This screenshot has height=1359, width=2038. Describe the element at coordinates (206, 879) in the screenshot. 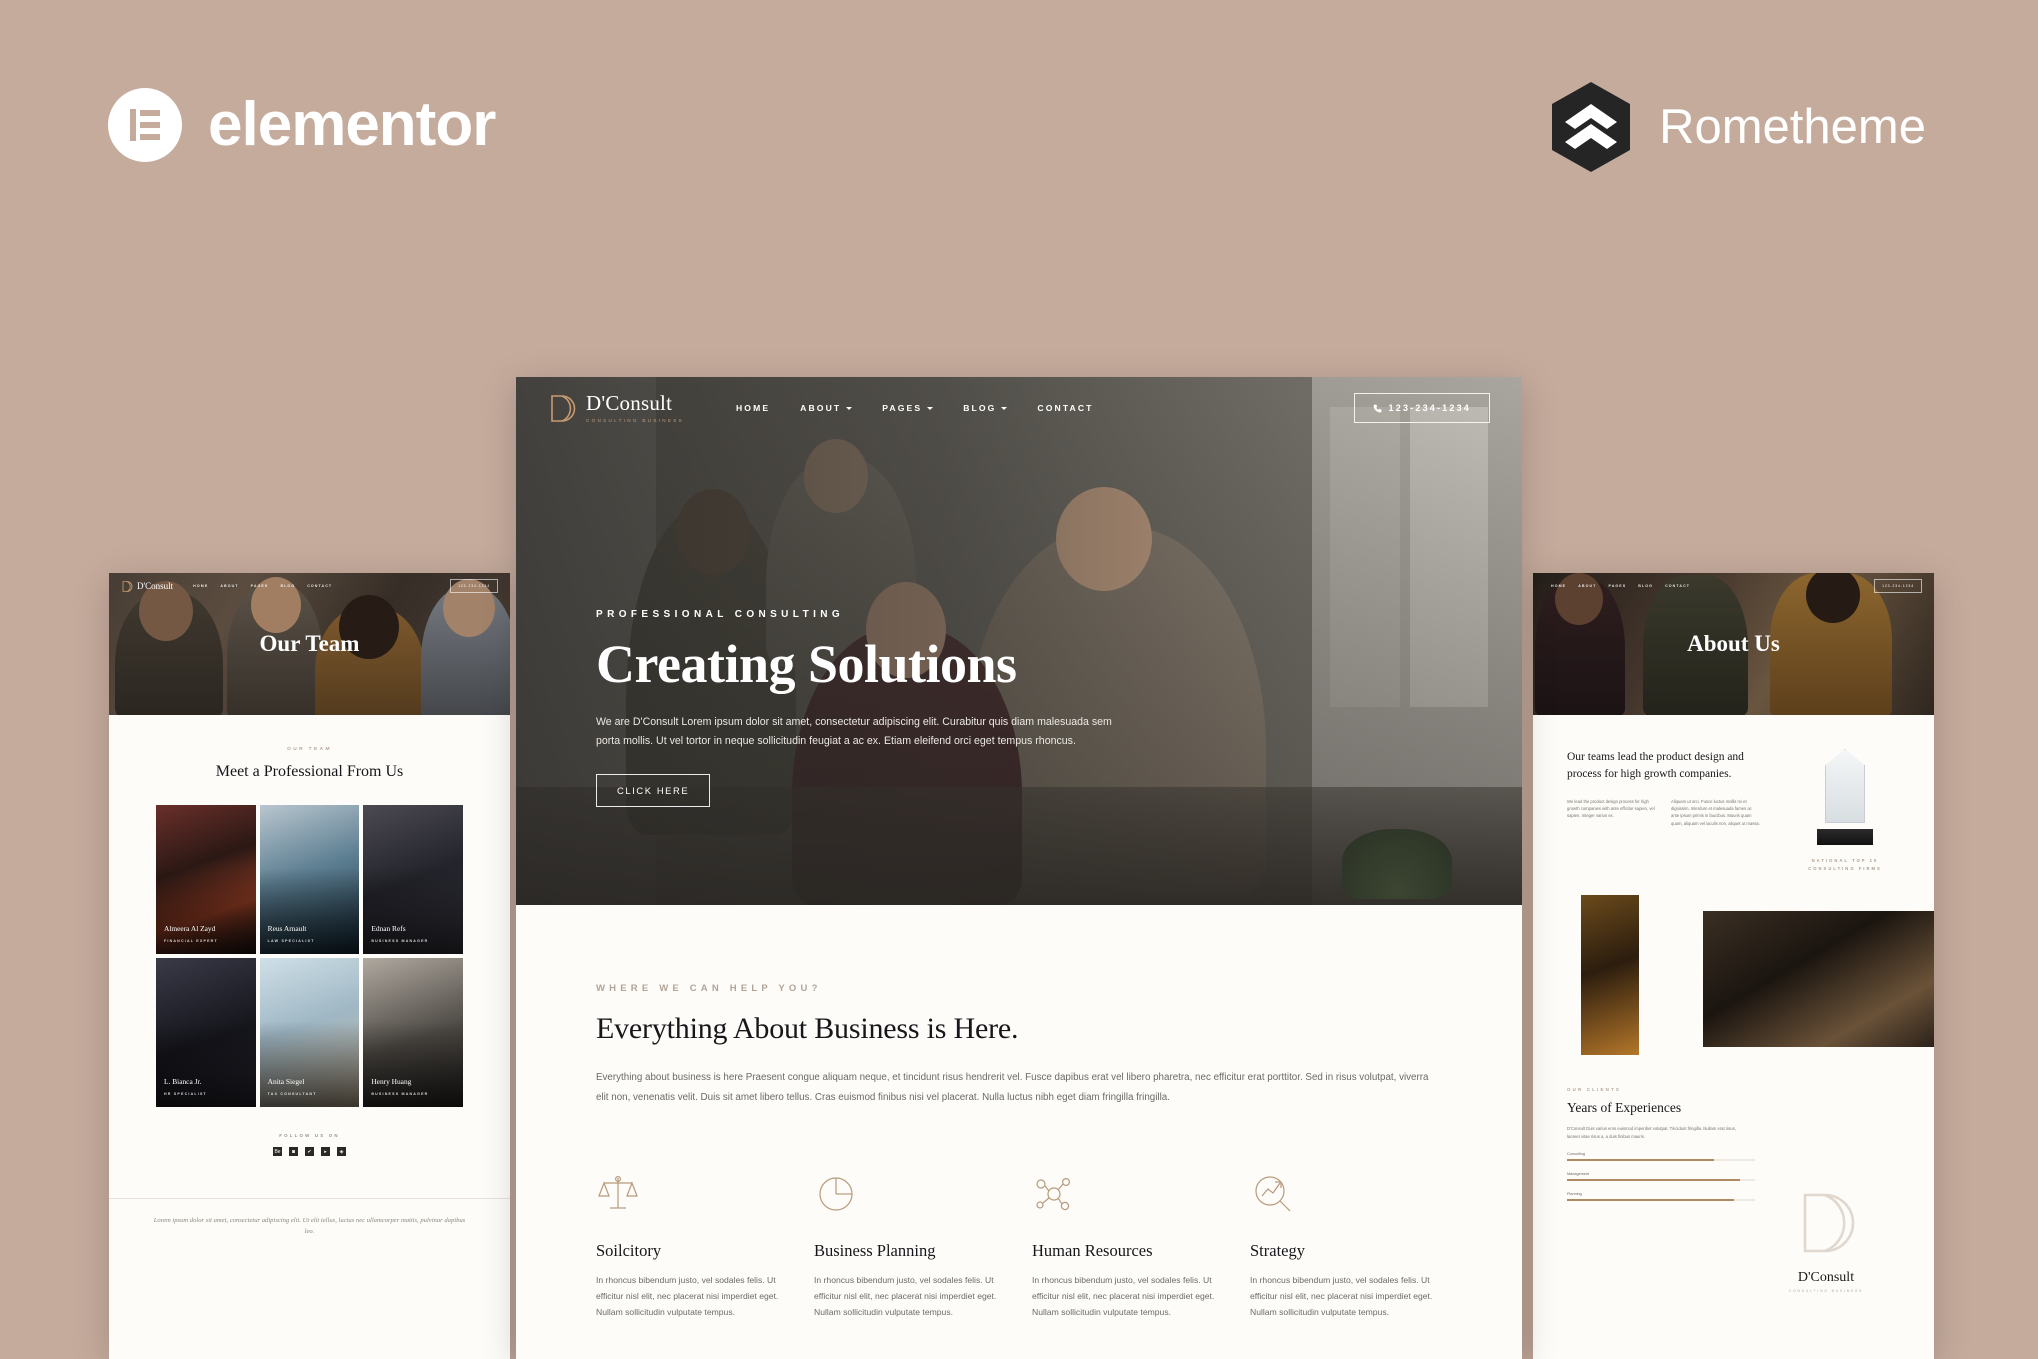

I see `team-member-card: Almeera Al Zayd FINANCIAL EXPERT` at that location.